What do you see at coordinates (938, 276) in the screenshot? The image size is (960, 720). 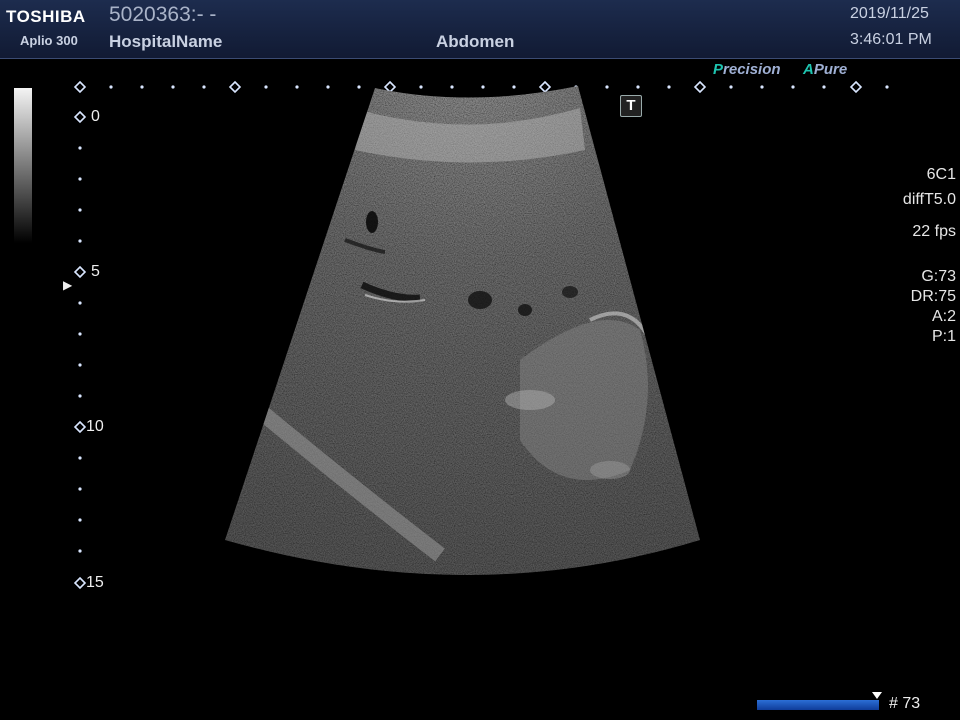 I see `gain-value: G:73` at bounding box center [938, 276].